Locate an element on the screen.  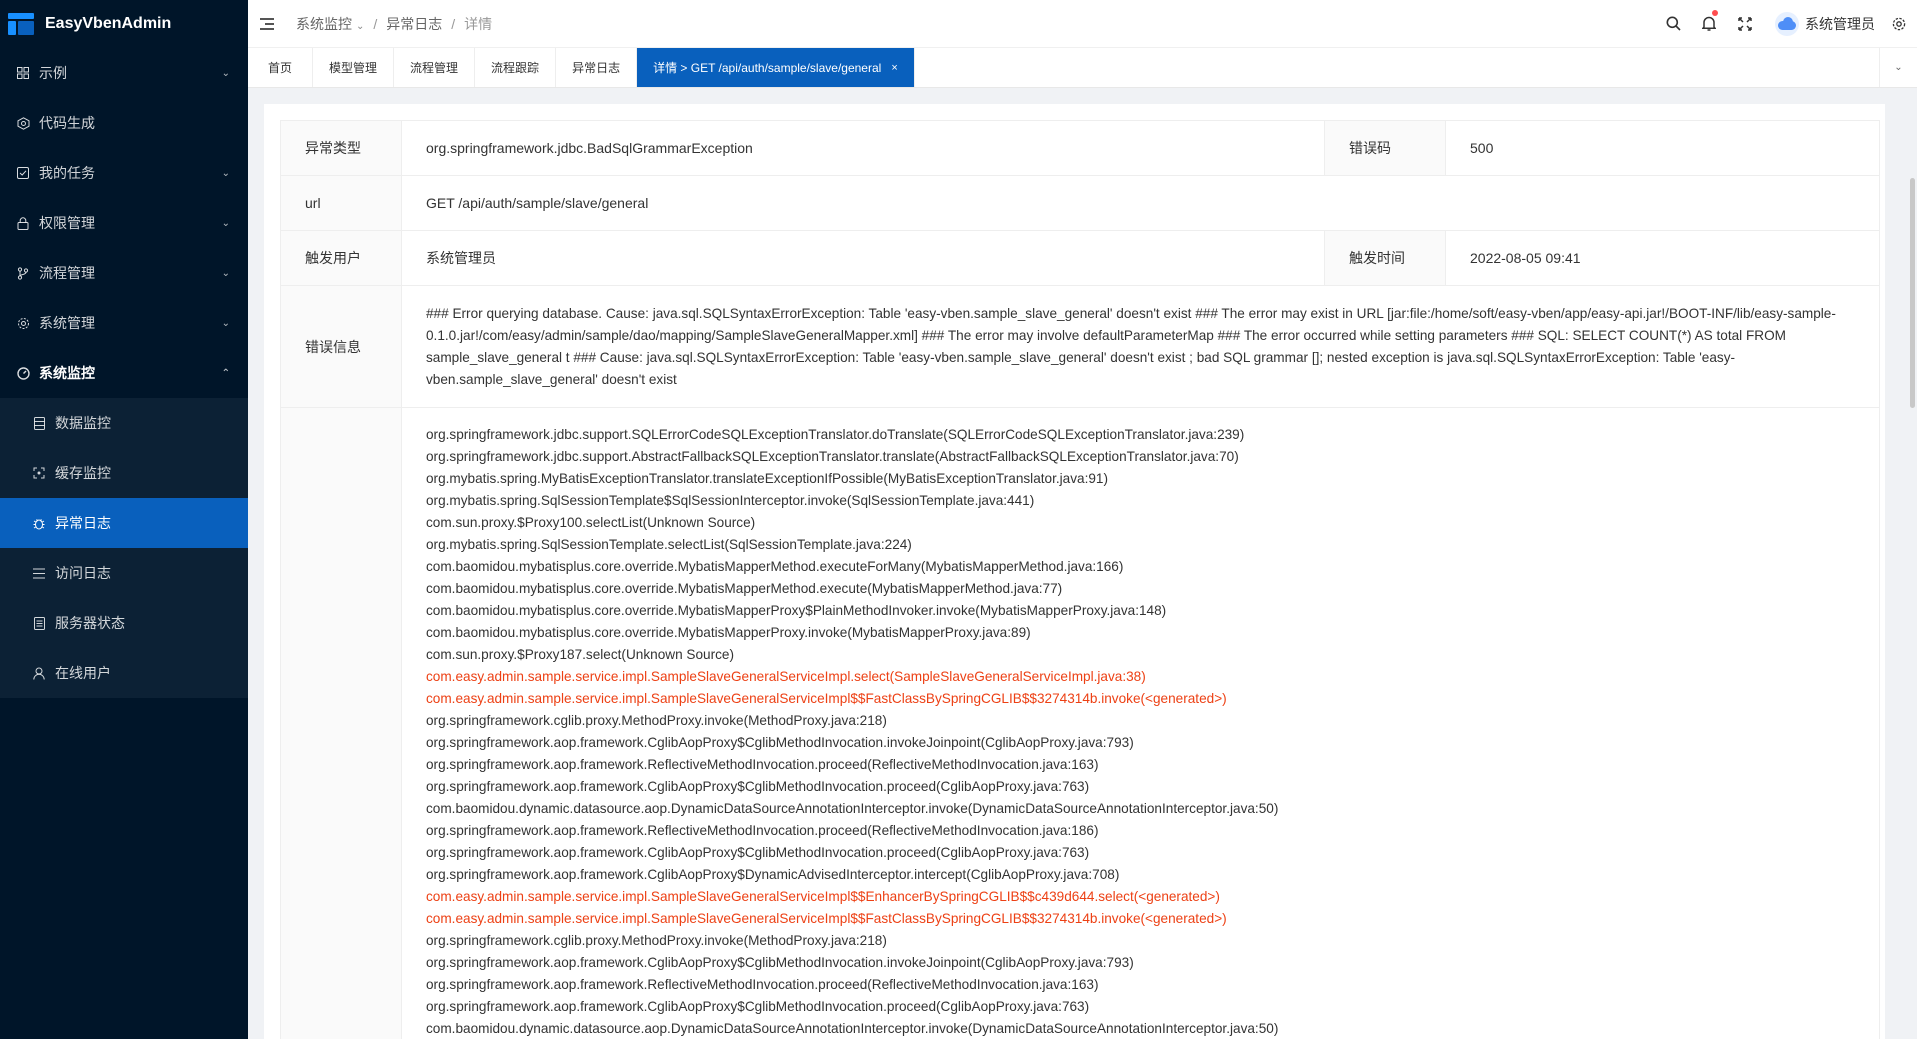
fullscreen-icon is located at coordinates (1745, 24).